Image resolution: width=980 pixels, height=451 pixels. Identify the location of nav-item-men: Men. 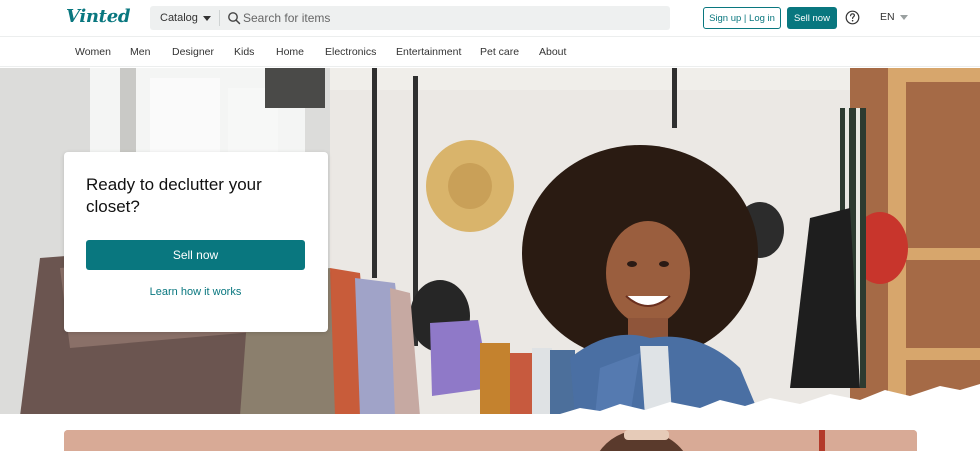
(140, 52).